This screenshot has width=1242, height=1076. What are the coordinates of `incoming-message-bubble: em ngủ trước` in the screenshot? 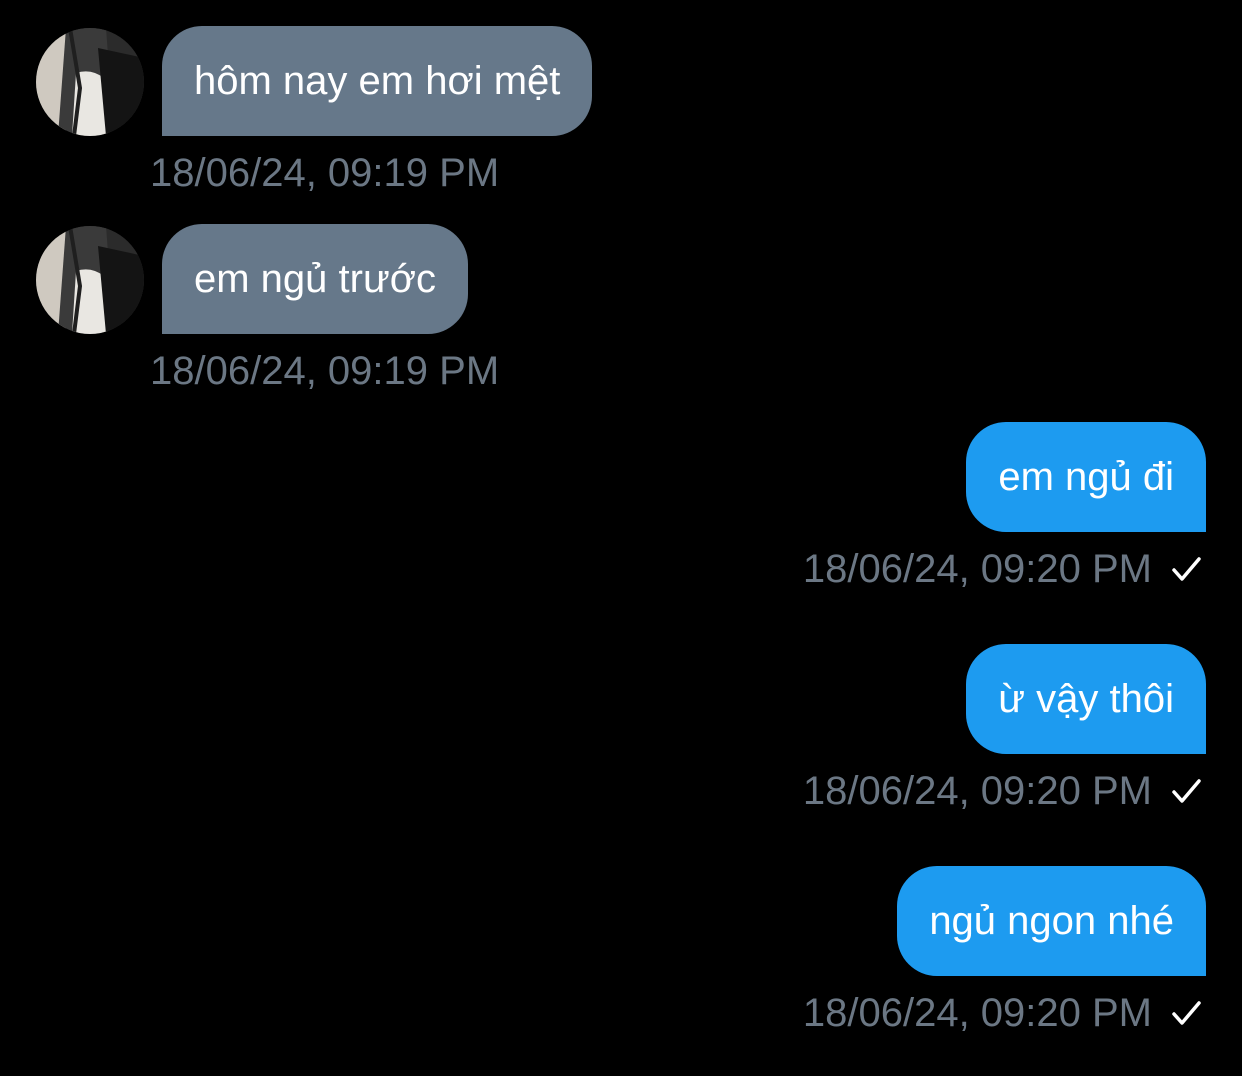 It's located at (315, 279).